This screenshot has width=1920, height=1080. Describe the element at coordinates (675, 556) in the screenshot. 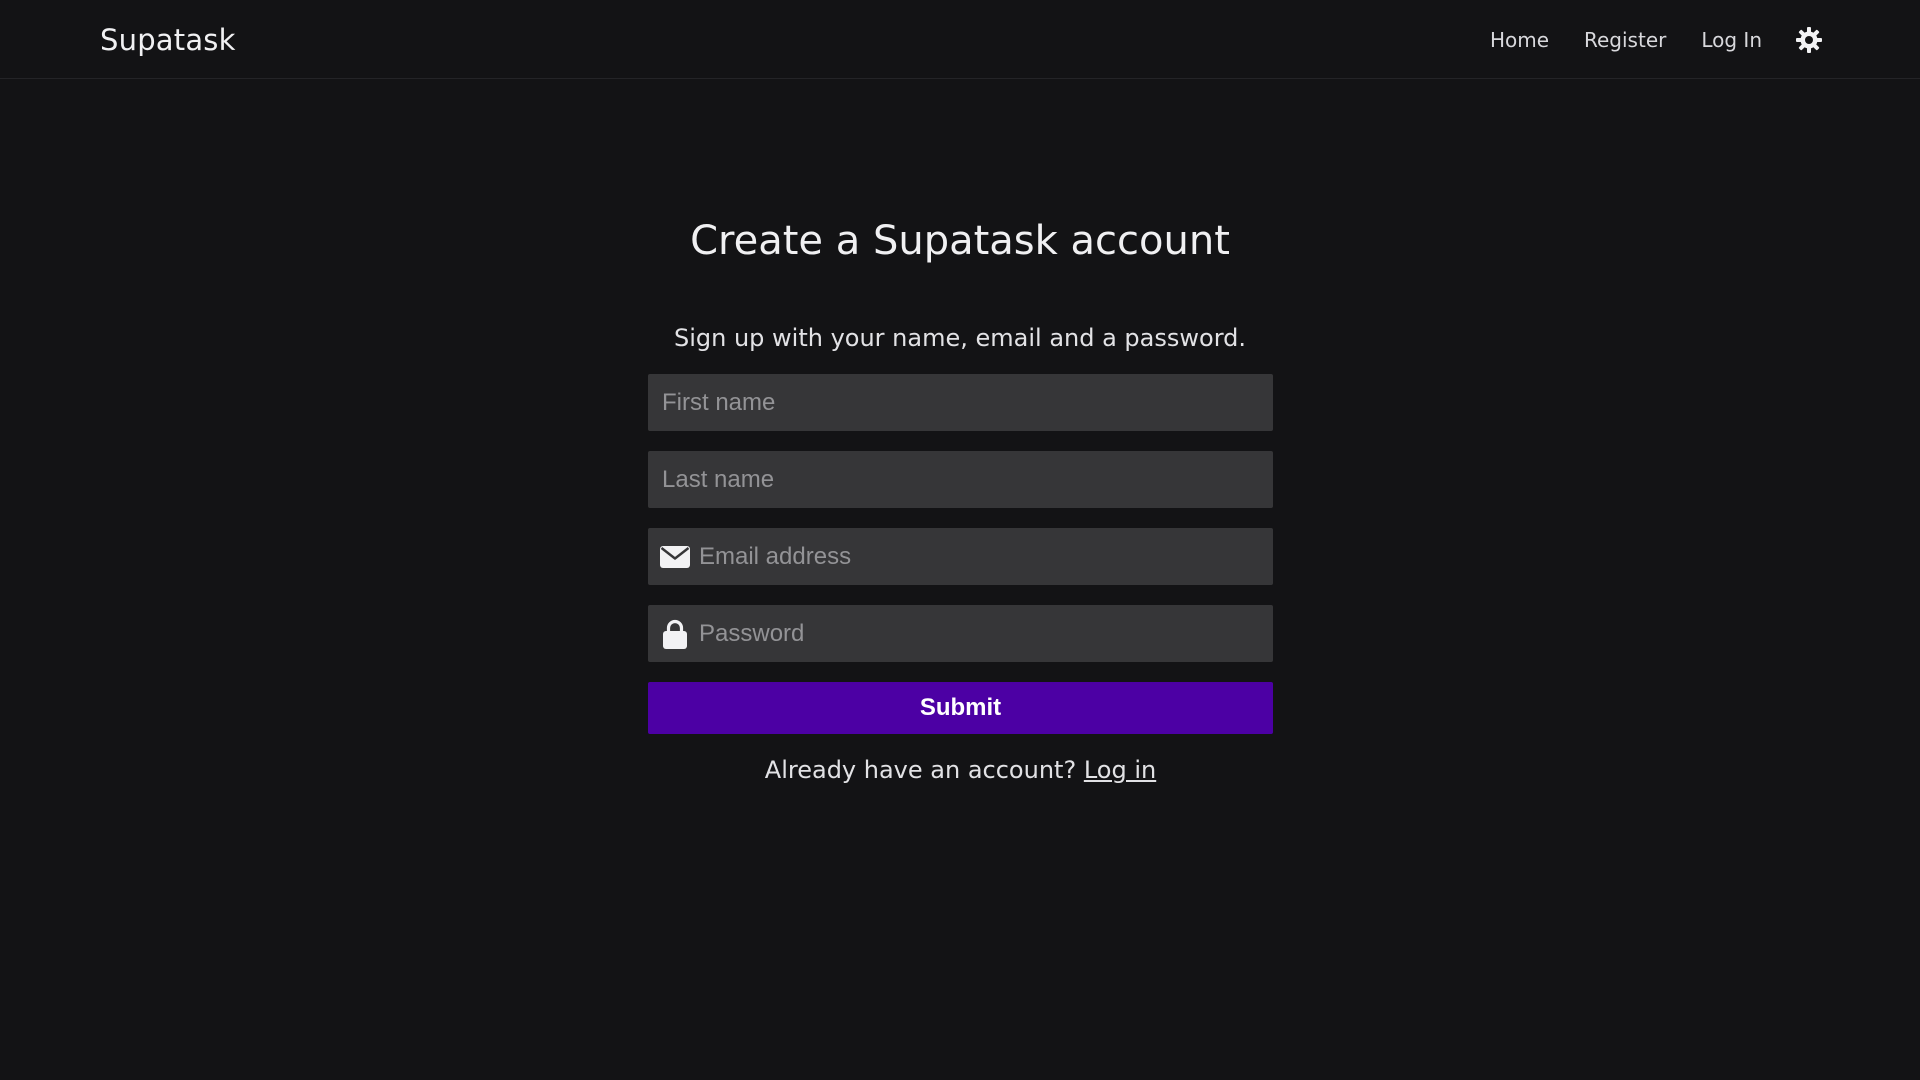

I see `envelope-icon` at that location.